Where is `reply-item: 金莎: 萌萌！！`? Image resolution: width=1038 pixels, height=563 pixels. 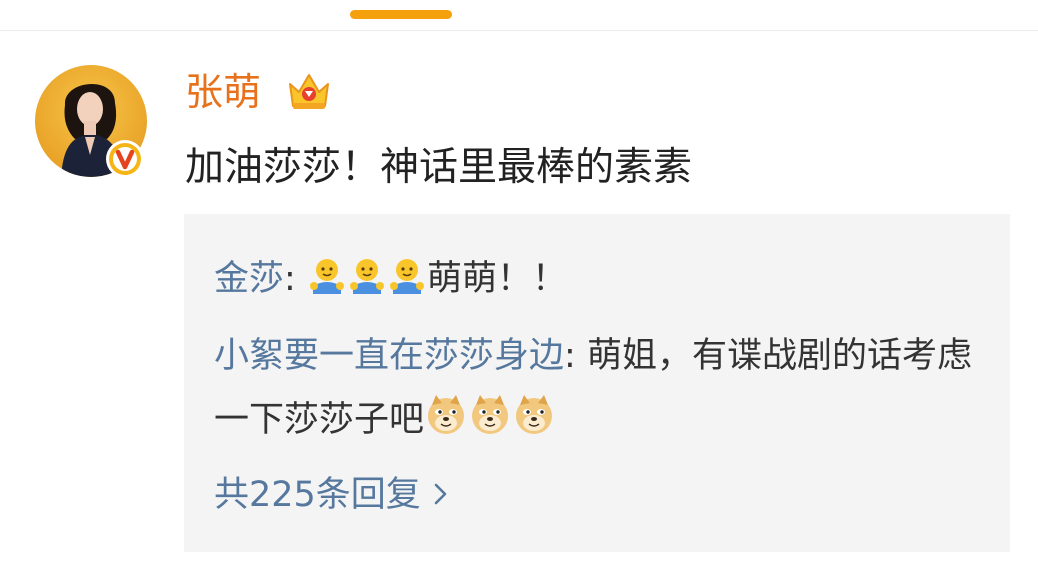
reply-item: 金莎: 萌萌！！ is located at coordinates (390, 282).